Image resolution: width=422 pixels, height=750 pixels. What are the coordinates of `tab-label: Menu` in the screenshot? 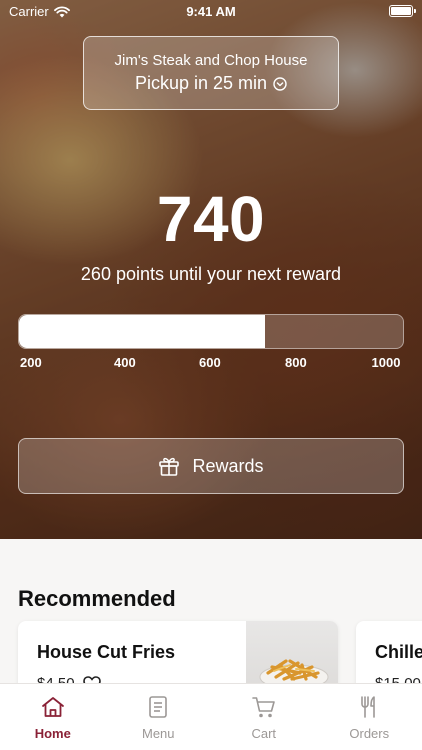 It's located at (158, 733).